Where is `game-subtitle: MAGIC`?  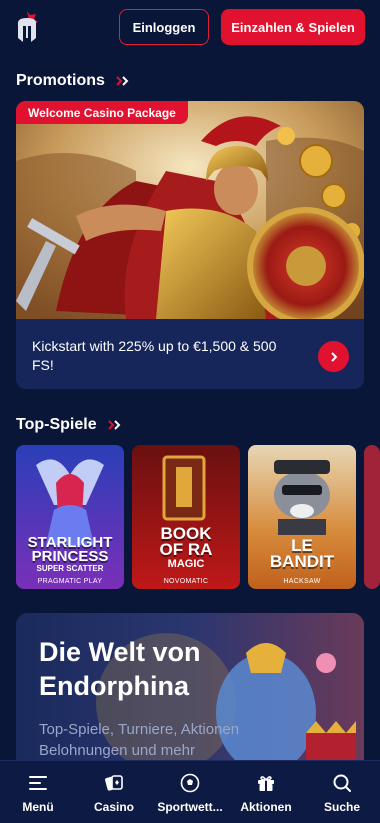
game-subtitle: MAGIC is located at coordinates (186, 564).